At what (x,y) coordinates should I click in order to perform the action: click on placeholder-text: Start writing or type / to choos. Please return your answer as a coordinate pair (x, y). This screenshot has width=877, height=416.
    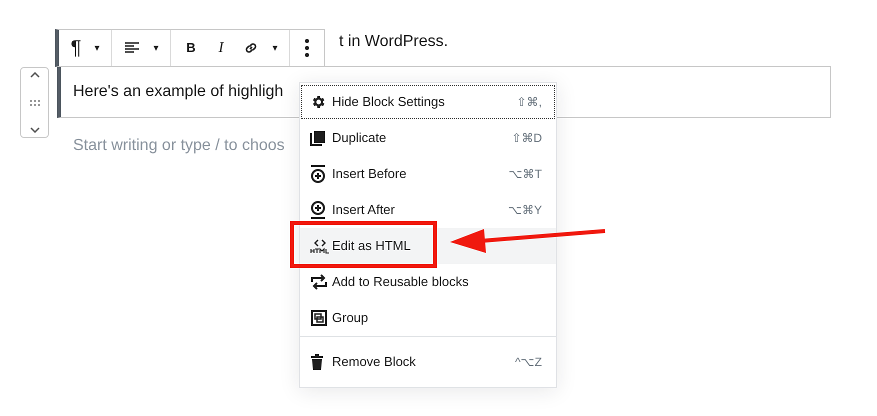
    Looking at the image, I should click on (179, 145).